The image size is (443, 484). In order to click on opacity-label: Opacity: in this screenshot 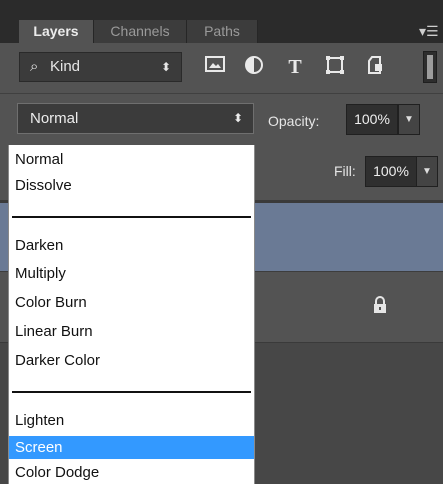, I will do `click(294, 121)`.